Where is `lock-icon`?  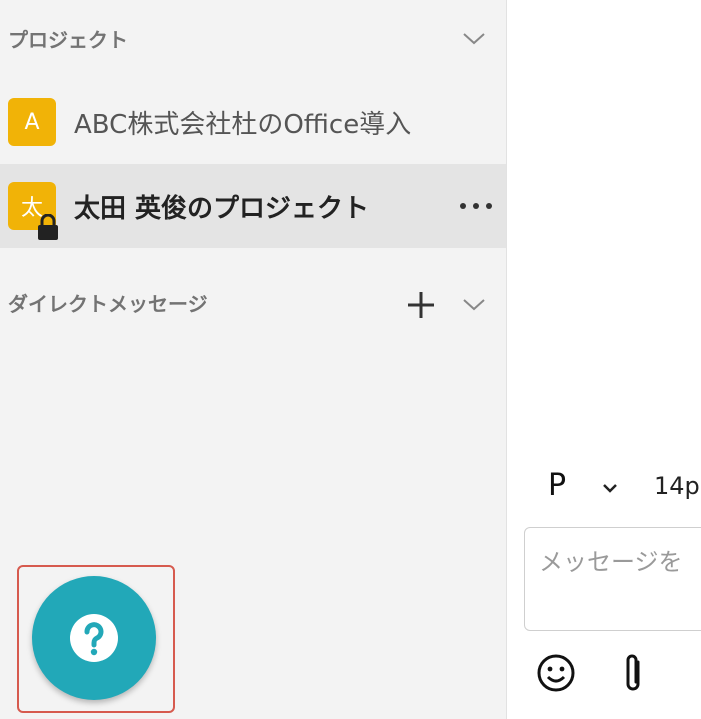 lock-icon is located at coordinates (48, 227).